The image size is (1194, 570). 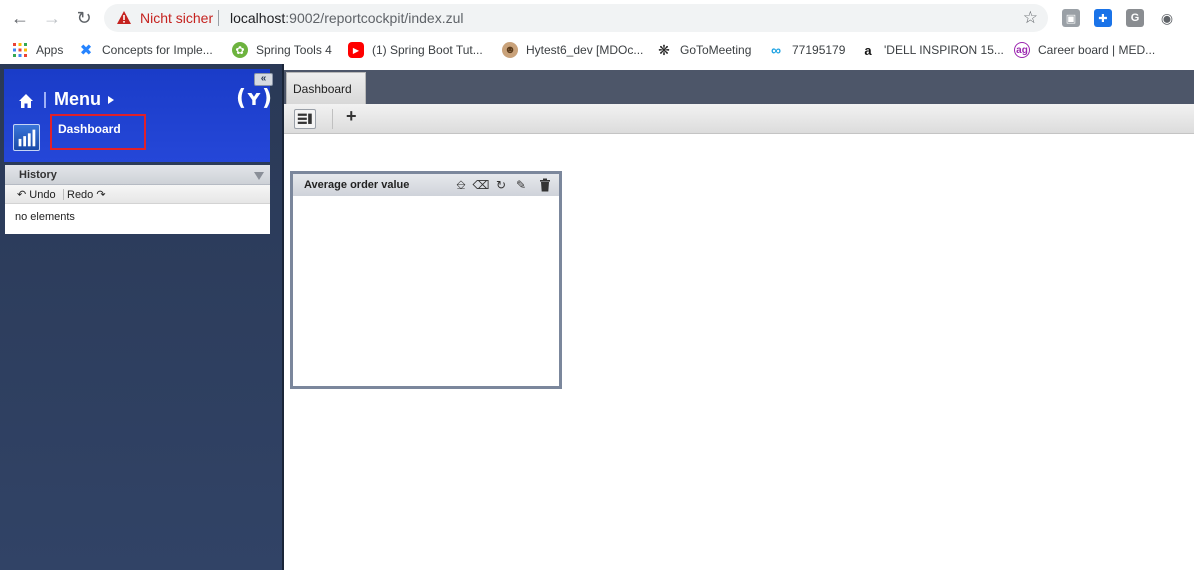 What do you see at coordinates (356, 50) in the screenshot?
I see `youtube-icon: ▶` at bounding box center [356, 50].